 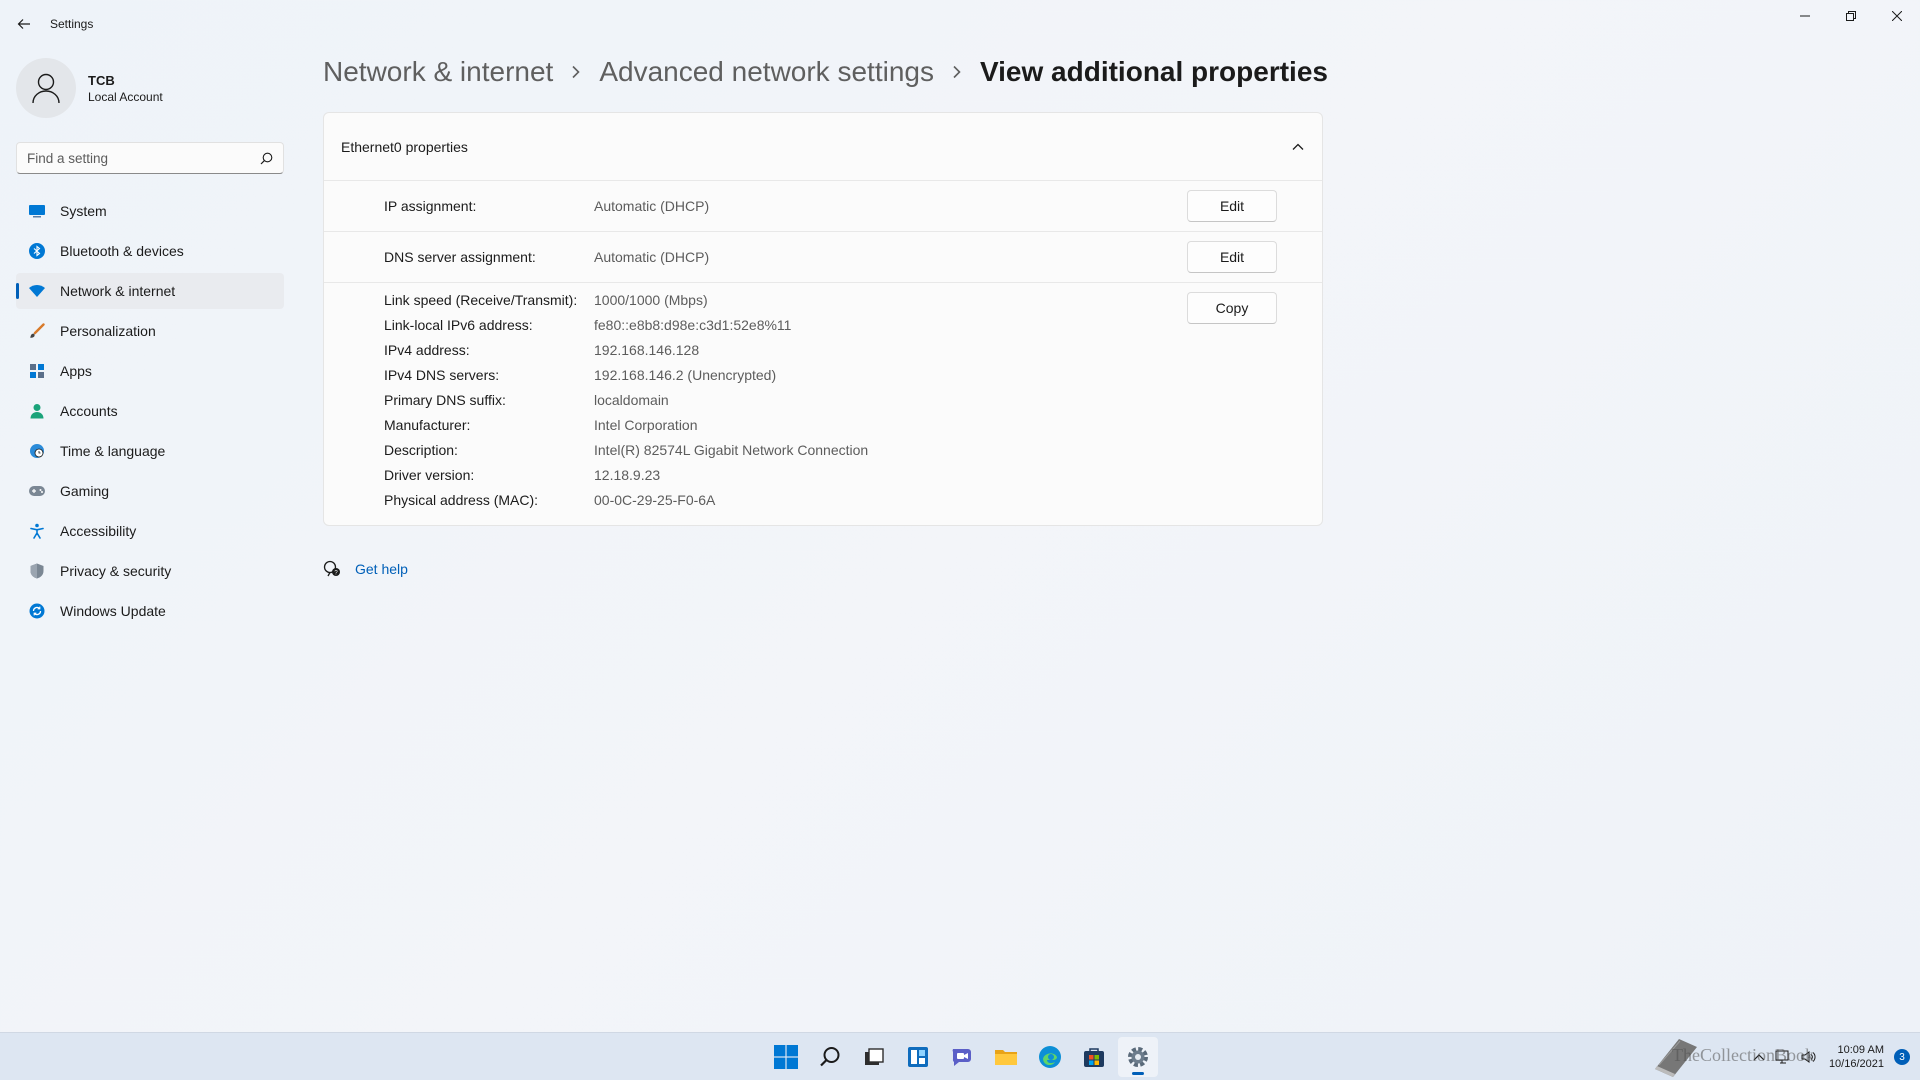 What do you see at coordinates (823, 147) in the screenshot?
I see `card-header: Ethernet0 properties` at bounding box center [823, 147].